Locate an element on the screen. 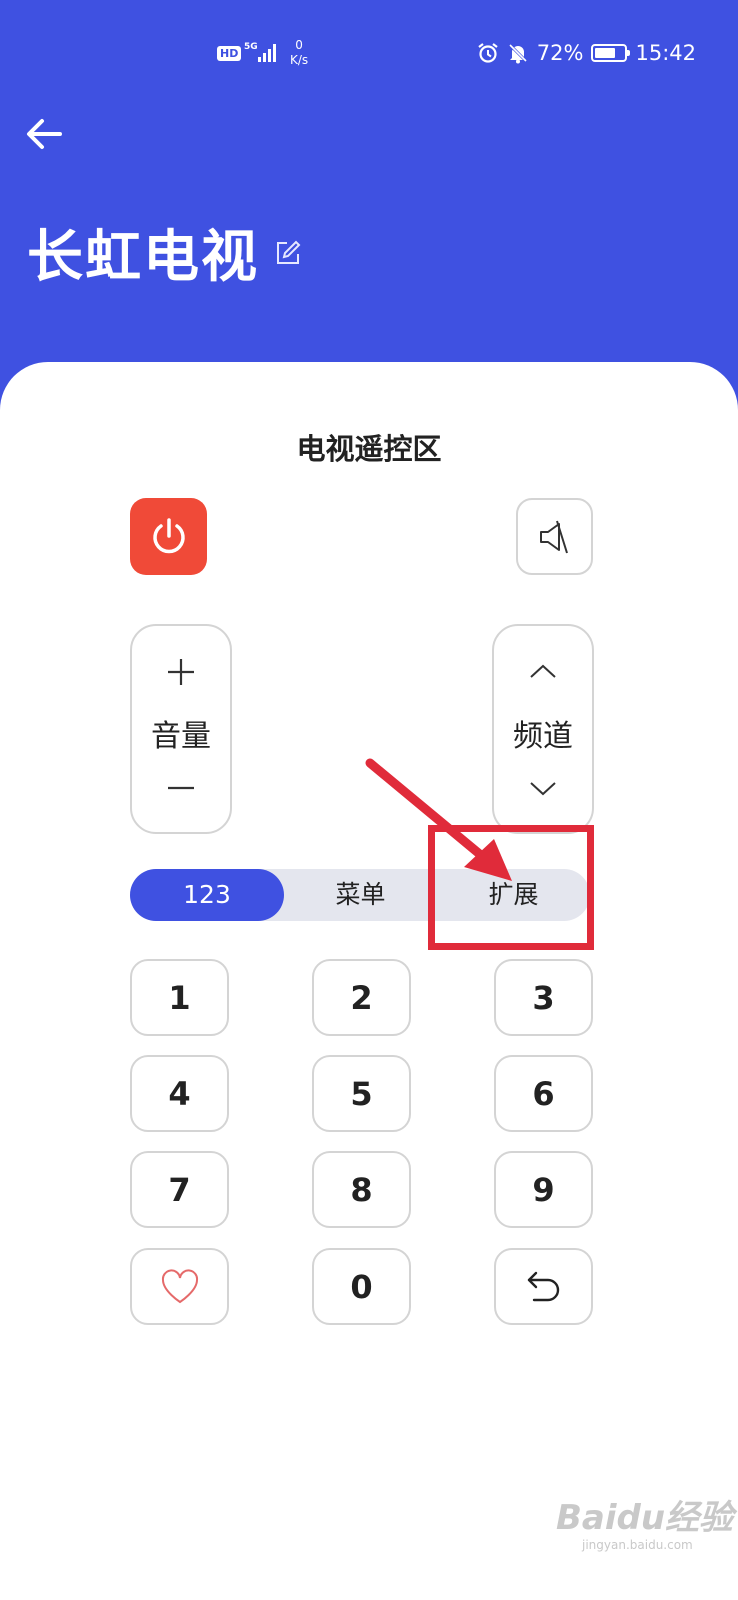 This screenshot has height=1600, width=738. hd-badge: HD is located at coordinates (229, 53).